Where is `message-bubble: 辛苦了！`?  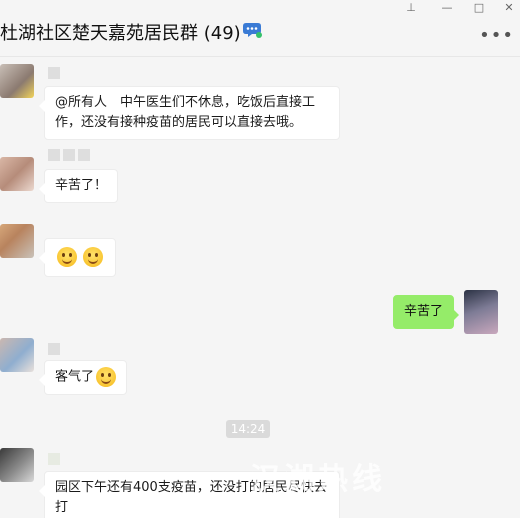
message-bubble: 辛苦了！ is located at coordinates (78, 186).